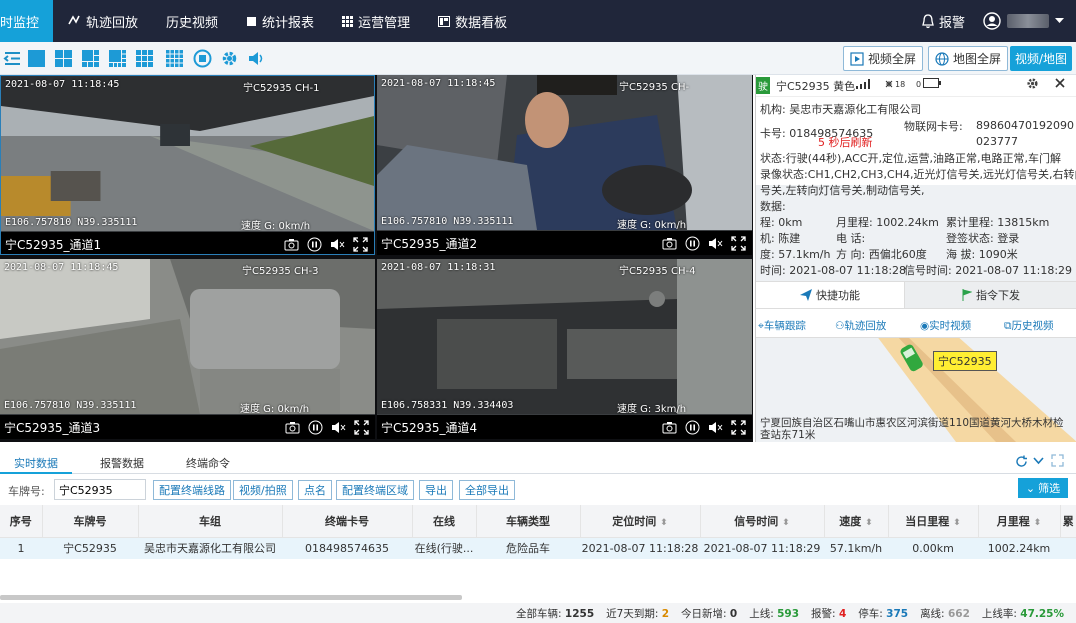 This screenshot has width=1076, height=623. What do you see at coordinates (487, 490) in the screenshot?
I see `export-all-button: 全部导出` at bounding box center [487, 490].